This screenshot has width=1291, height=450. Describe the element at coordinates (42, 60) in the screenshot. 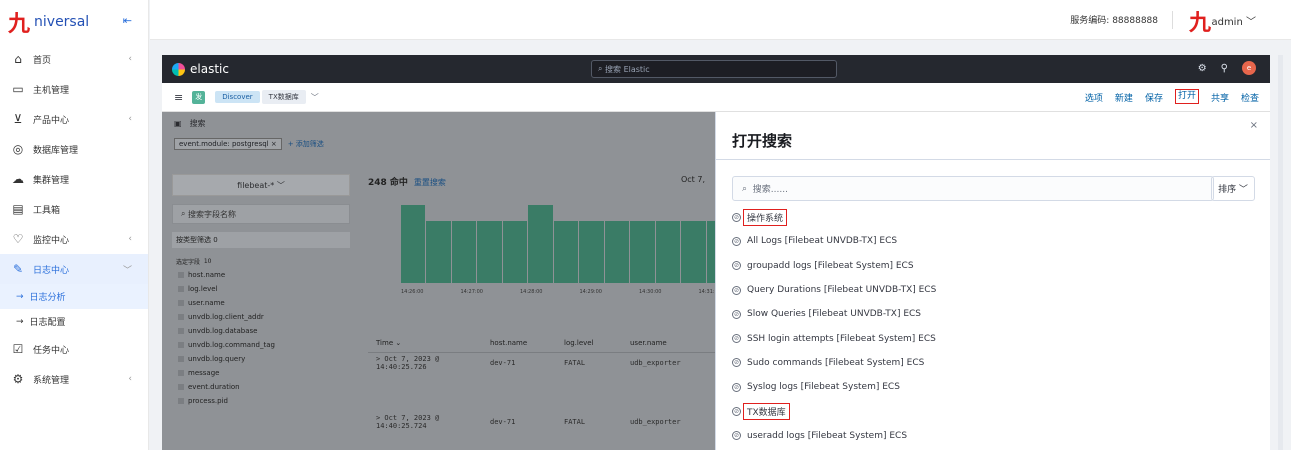

I see `sidebar-item-label: 首页` at that location.